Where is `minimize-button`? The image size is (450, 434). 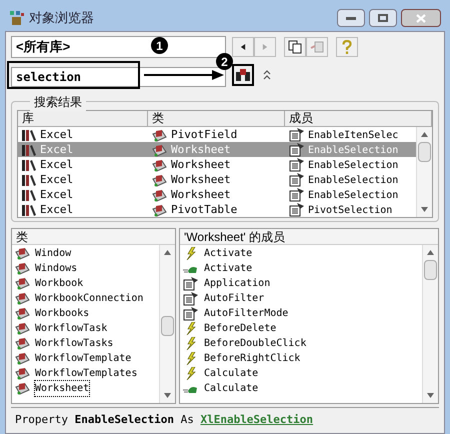 minimize-button is located at coordinates (351, 18).